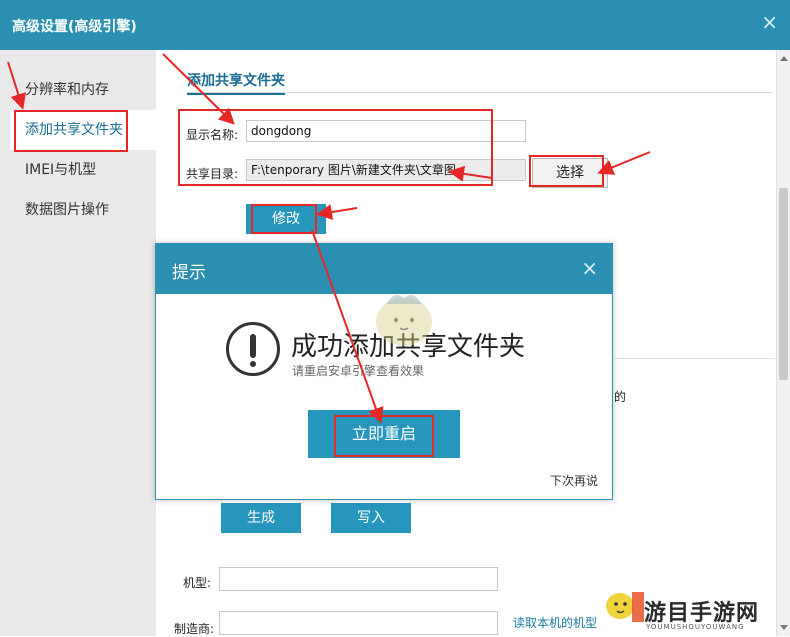 The width and height of the screenshot is (790, 637). I want to click on name-label: 显示名称:, so click(212, 135).